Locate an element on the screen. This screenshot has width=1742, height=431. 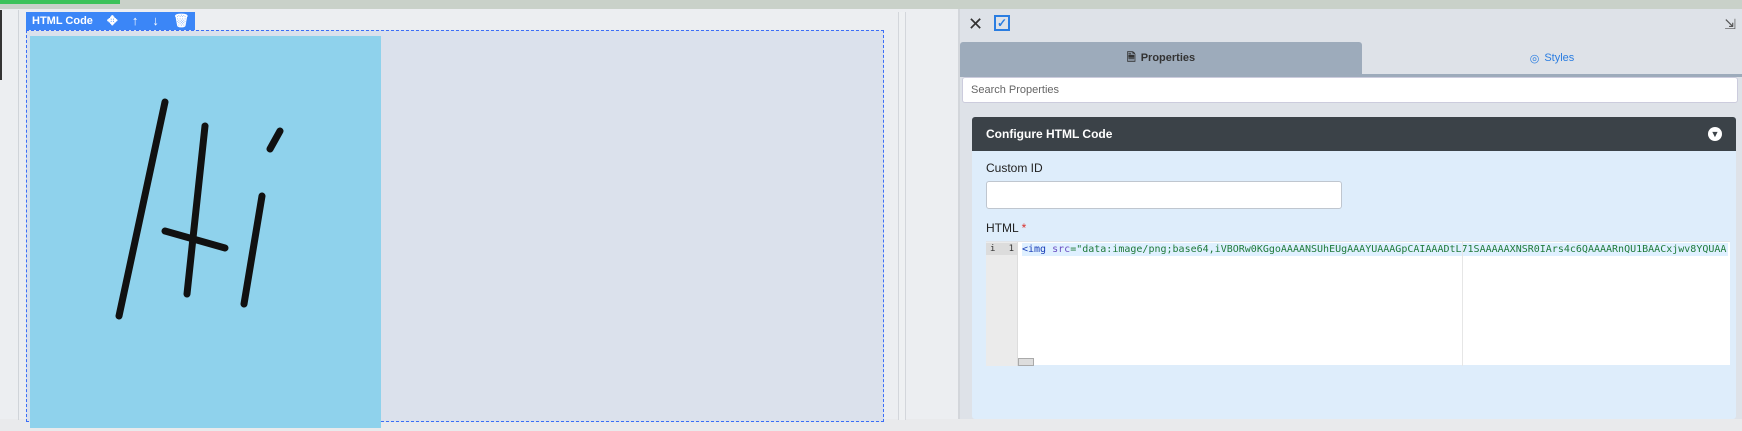
move-icon: ✥ is located at coordinates (112, 21).